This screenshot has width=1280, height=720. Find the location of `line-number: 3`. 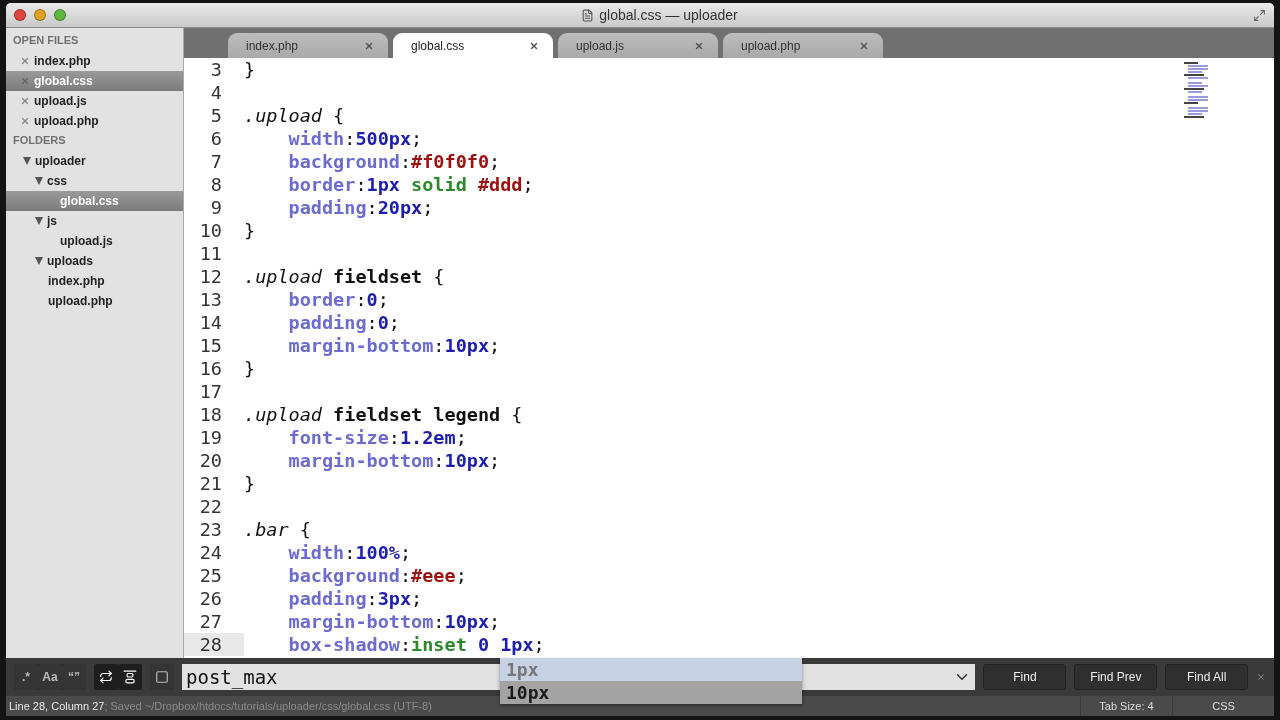

line-number: 3 is located at coordinates (216, 69).